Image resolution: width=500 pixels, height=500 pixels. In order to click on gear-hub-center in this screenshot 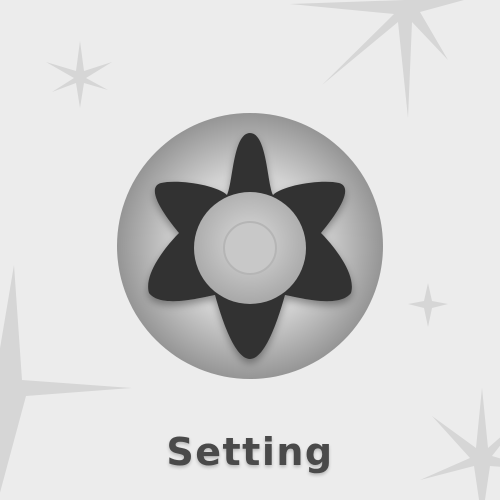, I will do `click(250, 248)`.